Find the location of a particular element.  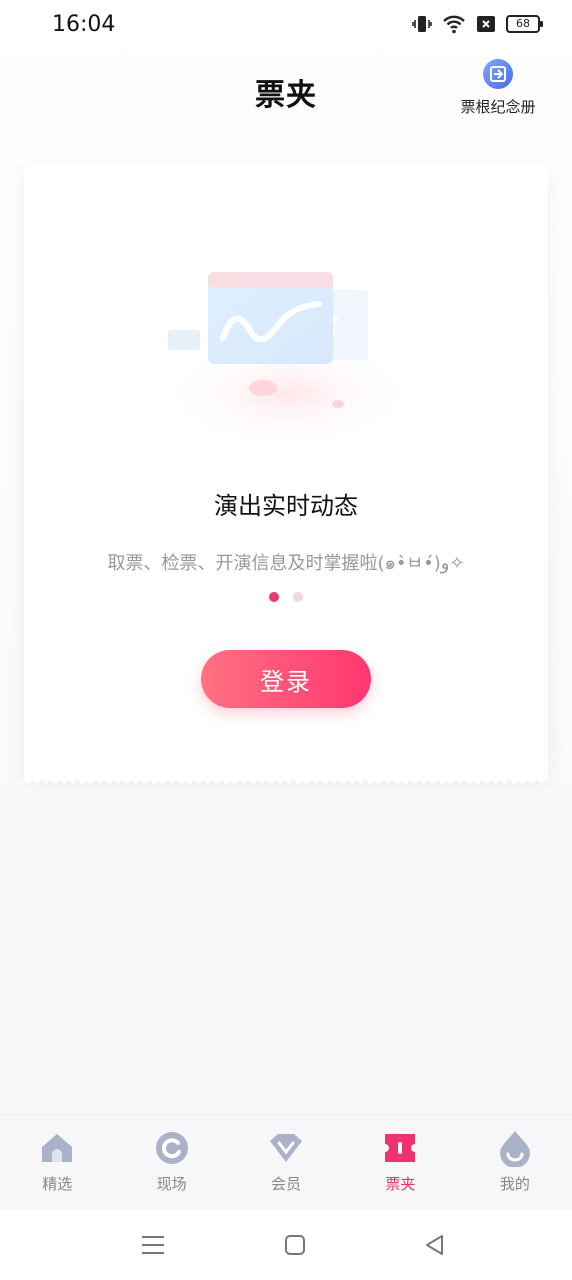

tab-profile: 我的 is located at coordinates (515, 1163).